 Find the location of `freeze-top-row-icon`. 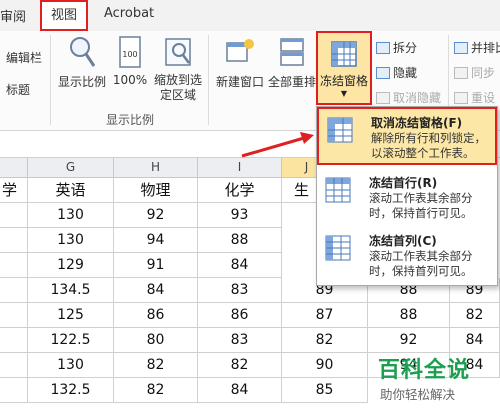

freeze-top-row-icon is located at coordinates (338, 190).